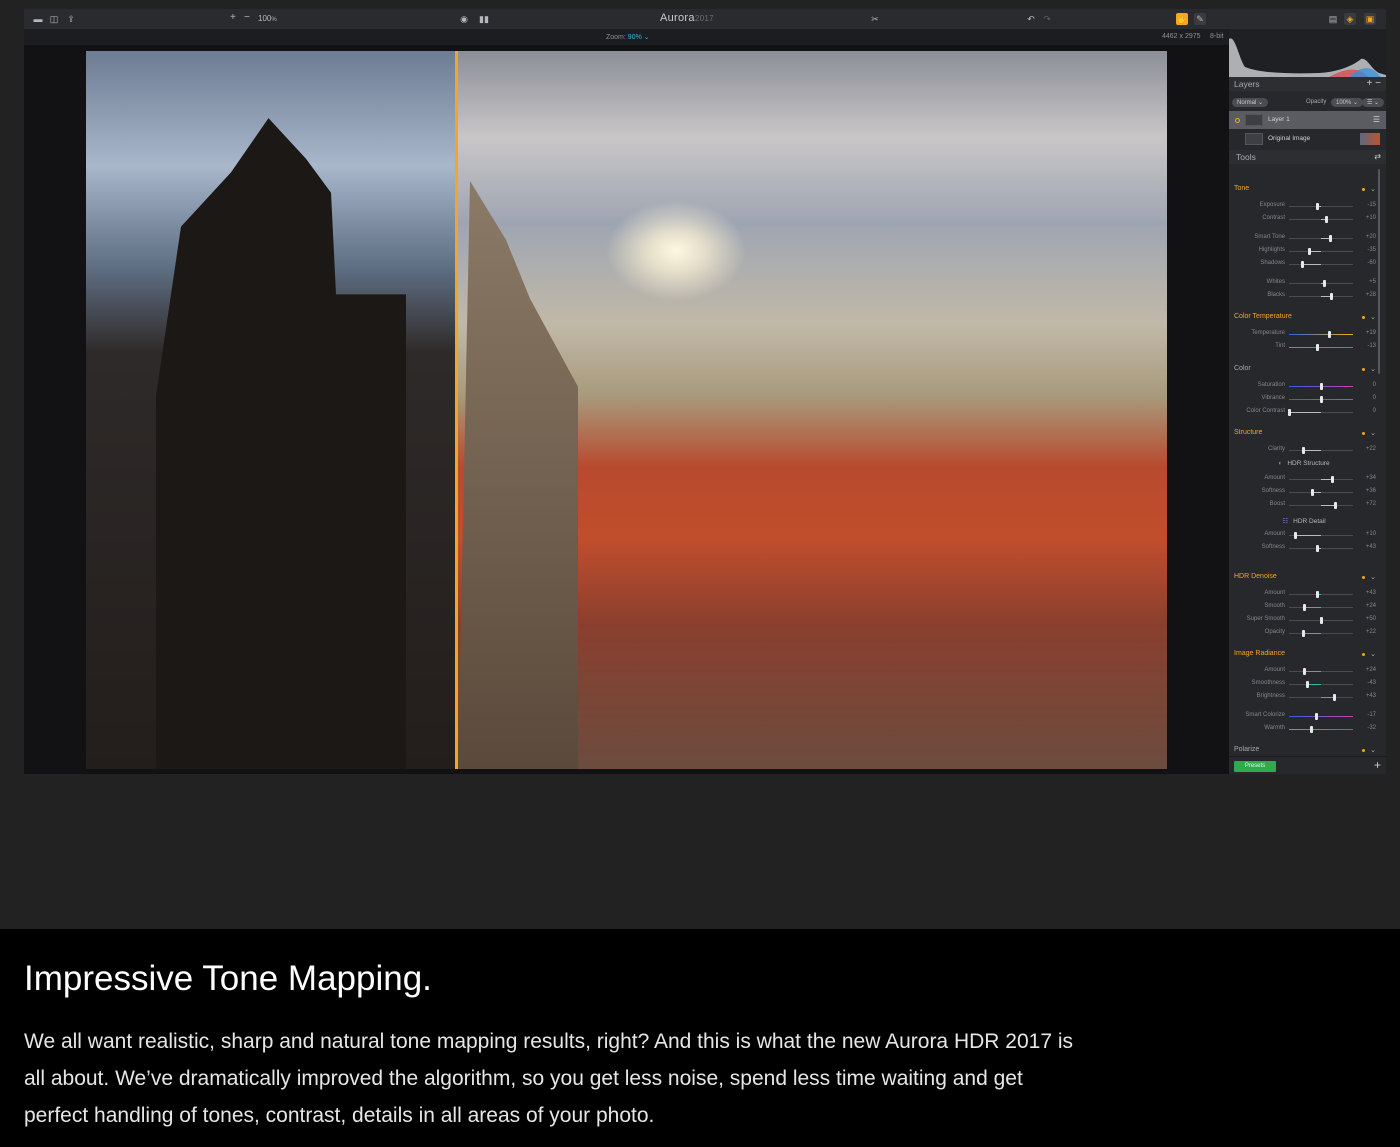 The height and width of the screenshot is (1147, 1400). I want to click on slider-row: Blacks +28, so click(1304, 297).